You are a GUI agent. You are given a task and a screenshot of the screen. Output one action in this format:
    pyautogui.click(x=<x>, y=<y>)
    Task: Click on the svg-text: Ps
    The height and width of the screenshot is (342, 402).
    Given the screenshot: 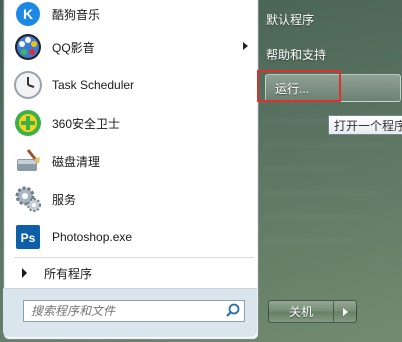 What is the action you would take?
    pyautogui.click(x=28, y=238)
    